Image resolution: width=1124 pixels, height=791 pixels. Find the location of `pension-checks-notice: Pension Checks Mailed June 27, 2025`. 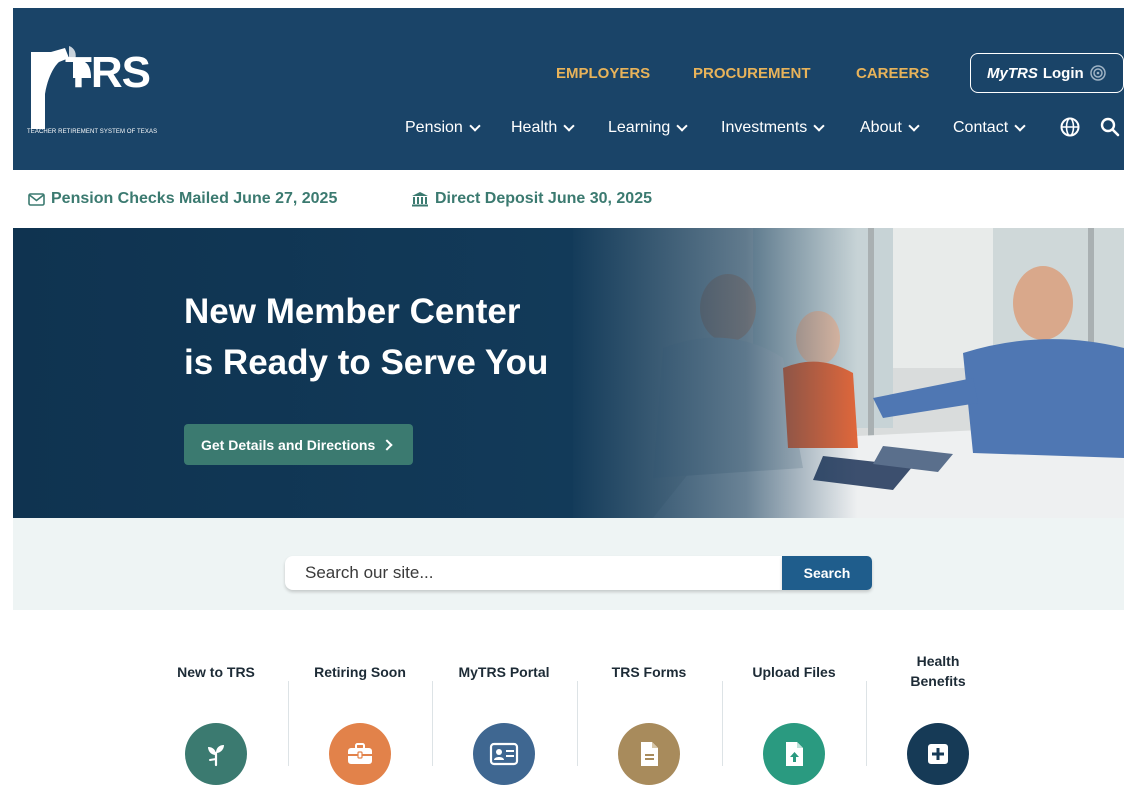

pension-checks-notice: Pension Checks Mailed June 27, 2025 is located at coordinates (182, 199).